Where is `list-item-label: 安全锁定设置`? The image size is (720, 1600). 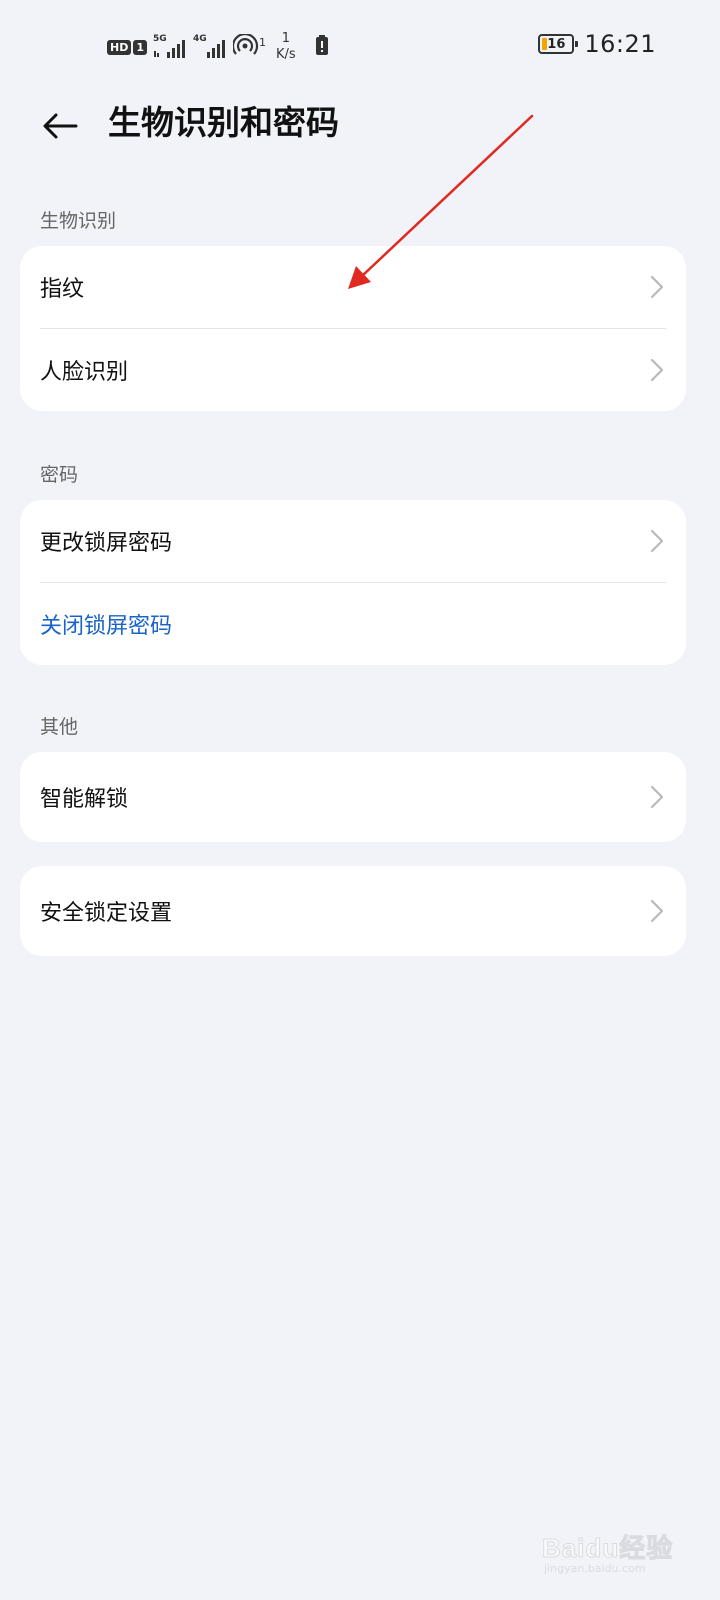 list-item-label: 安全锁定设置 is located at coordinates (106, 913).